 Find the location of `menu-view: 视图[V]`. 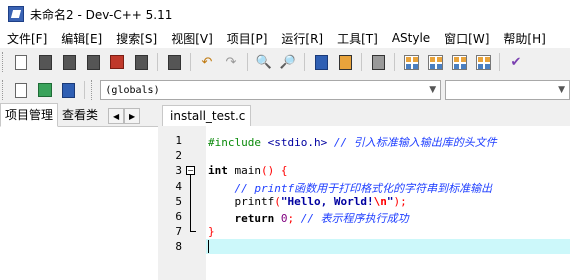

menu-view: 视图[V] is located at coordinates (192, 38).